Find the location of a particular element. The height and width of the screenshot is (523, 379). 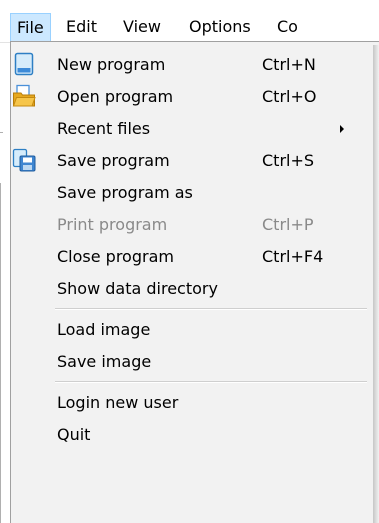

menu-item-shortcut: Ctrl+N is located at coordinates (289, 64).